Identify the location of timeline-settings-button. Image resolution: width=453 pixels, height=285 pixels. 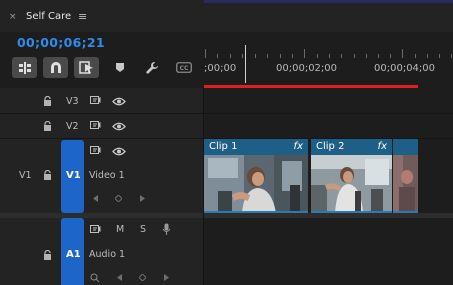
(152, 67).